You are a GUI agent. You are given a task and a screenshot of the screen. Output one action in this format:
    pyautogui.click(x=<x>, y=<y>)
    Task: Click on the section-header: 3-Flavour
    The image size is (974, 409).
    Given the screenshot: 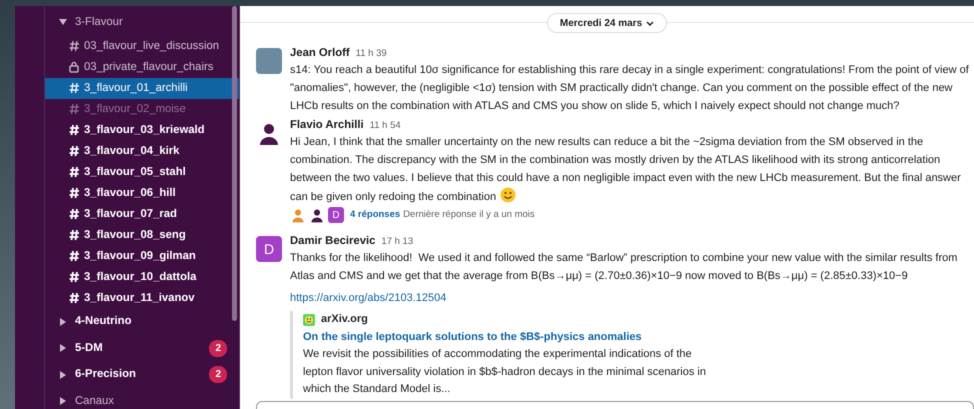 What is the action you would take?
    pyautogui.click(x=142, y=22)
    